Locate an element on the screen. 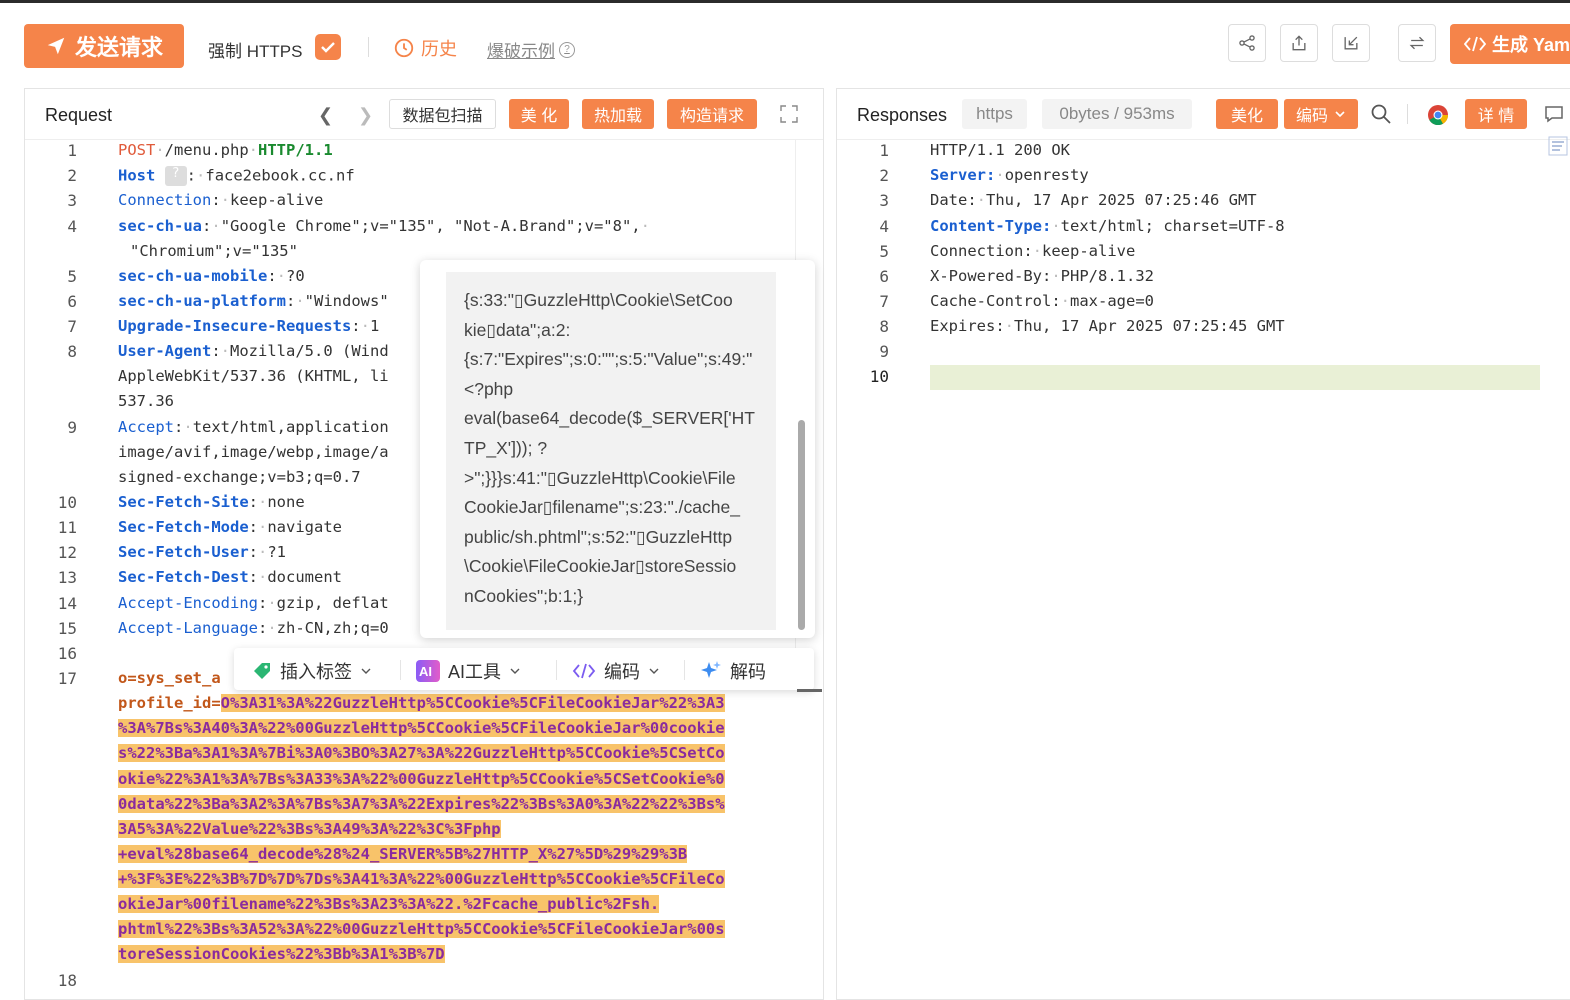 The width and height of the screenshot is (1570, 1000). send-request-button: 发送请求 is located at coordinates (104, 46).